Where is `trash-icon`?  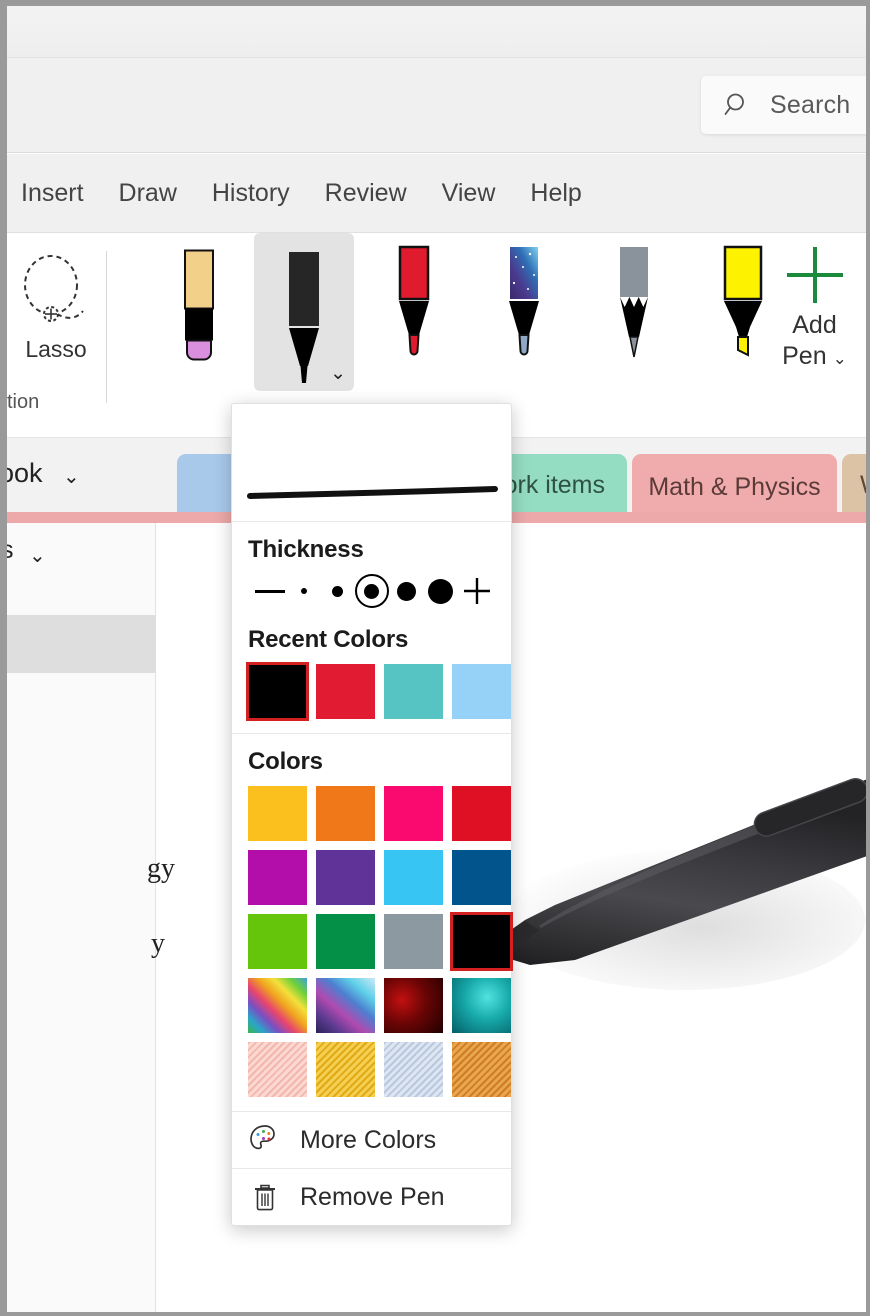
trash-icon is located at coordinates (265, 1197).